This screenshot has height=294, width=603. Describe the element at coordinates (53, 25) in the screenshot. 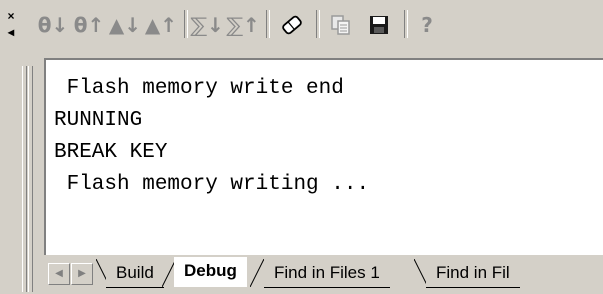

I see `prev-error-icon: θ↓` at that location.